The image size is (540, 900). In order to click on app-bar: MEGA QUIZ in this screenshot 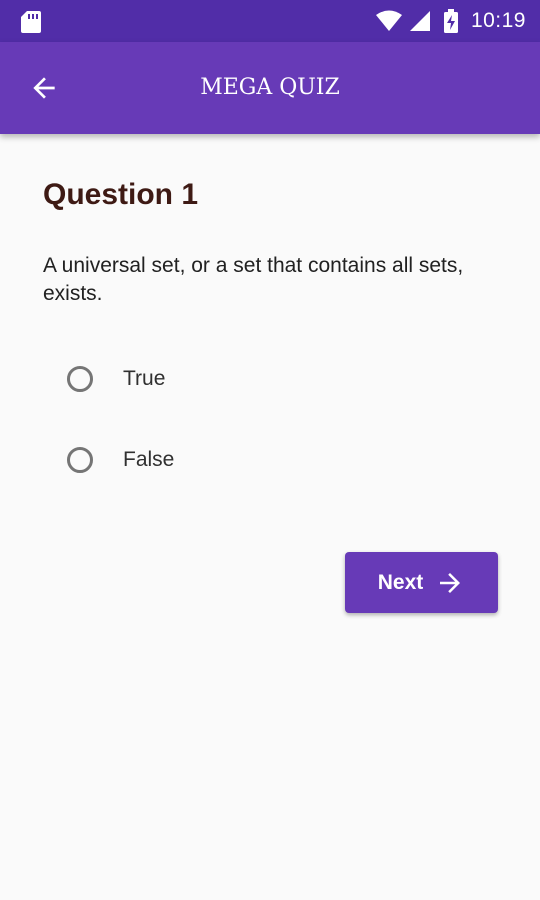, I will do `click(270, 88)`.